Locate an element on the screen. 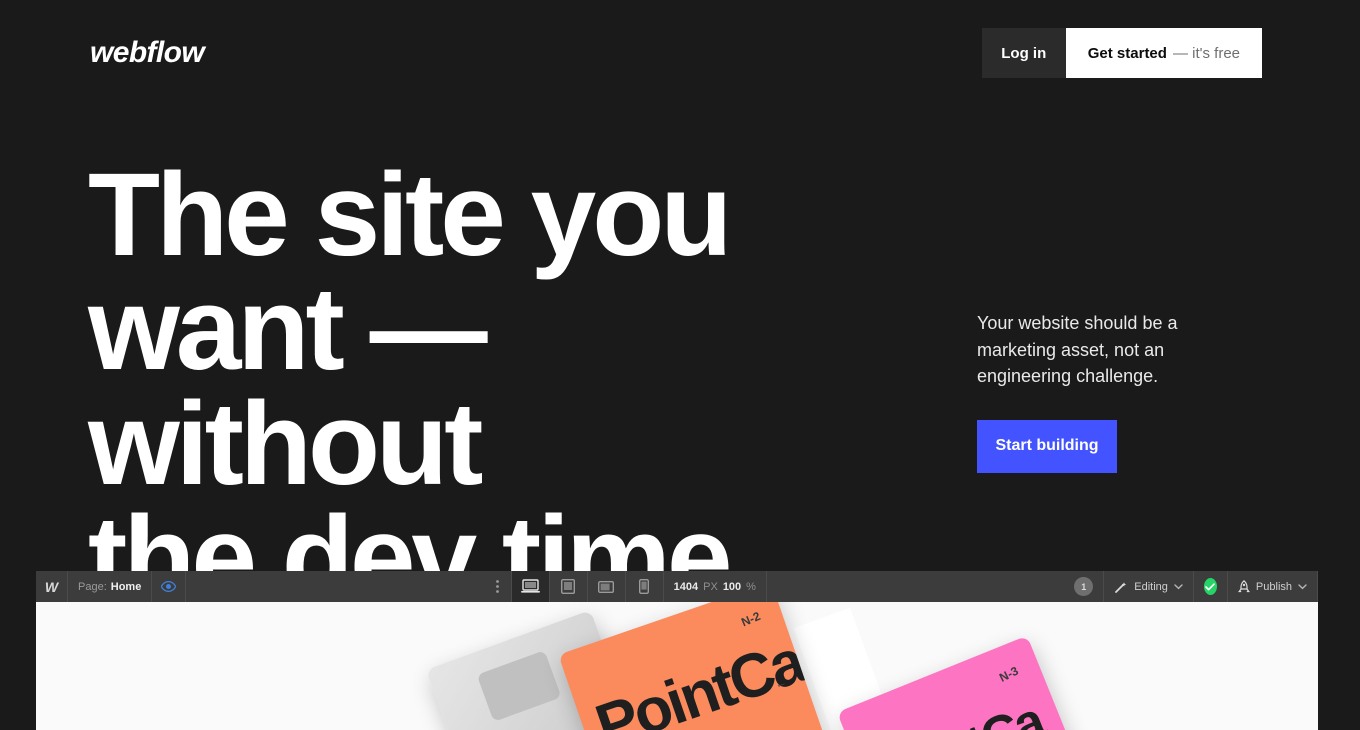  mobile-icon is located at coordinates (644, 586).